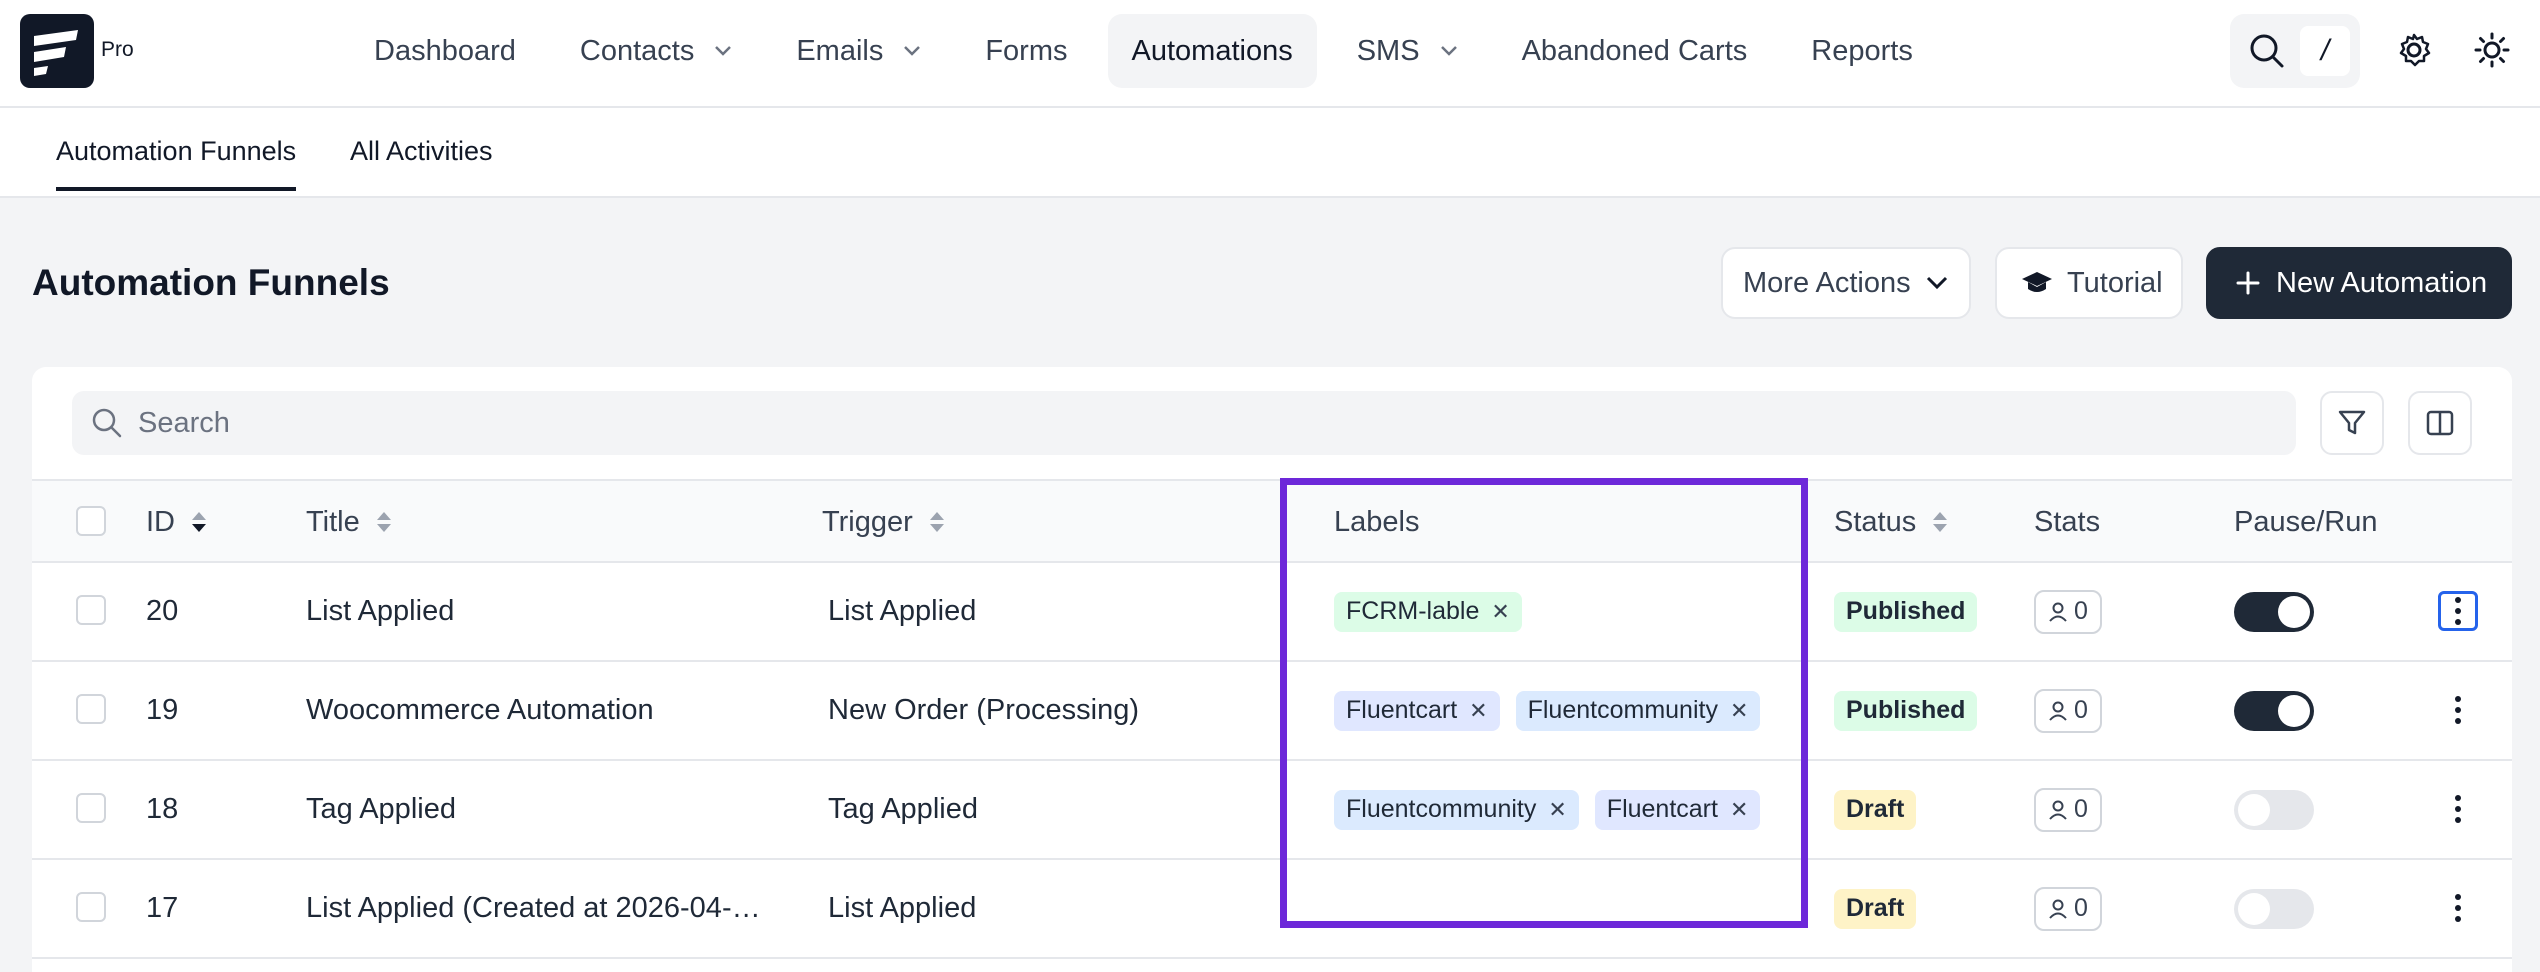 The height and width of the screenshot is (972, 2540). What do you see at coordinates (2248, 283) in the screenshot?
I see `plus-icon` at bounding box center [2248, 283].